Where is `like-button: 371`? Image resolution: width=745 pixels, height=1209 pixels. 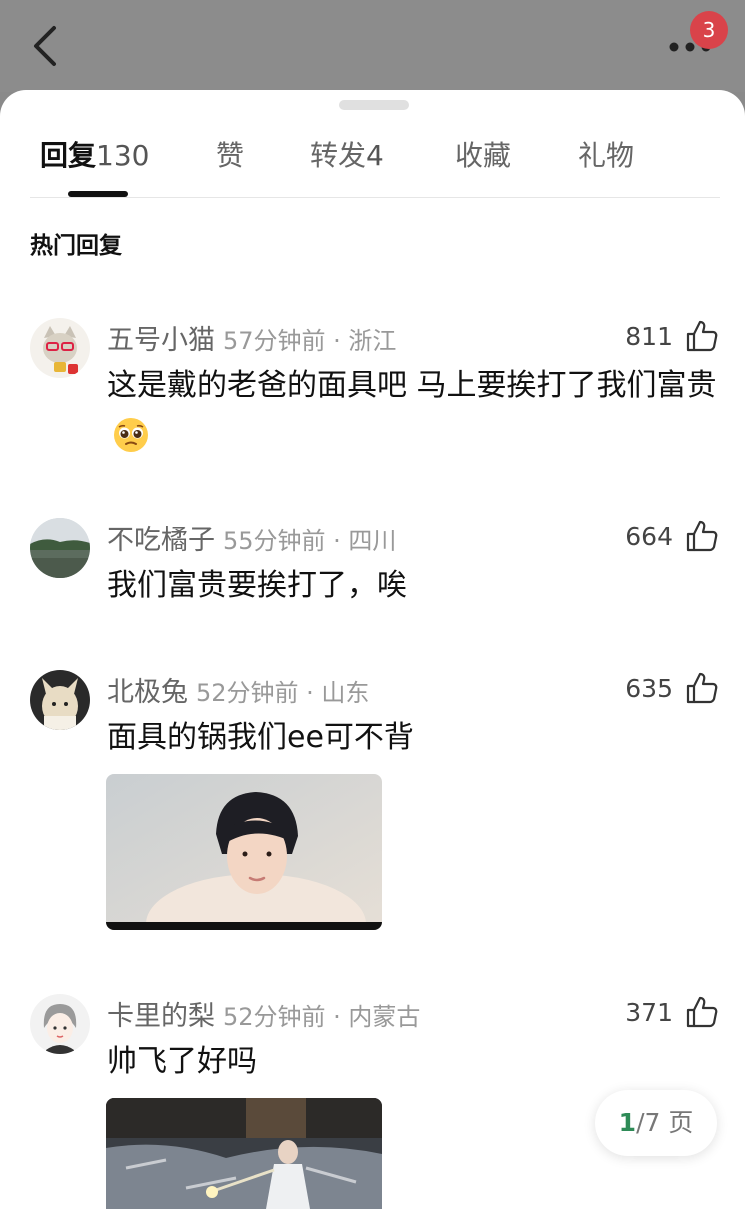
like-button: 371 is located at coordinates (672, 1012).